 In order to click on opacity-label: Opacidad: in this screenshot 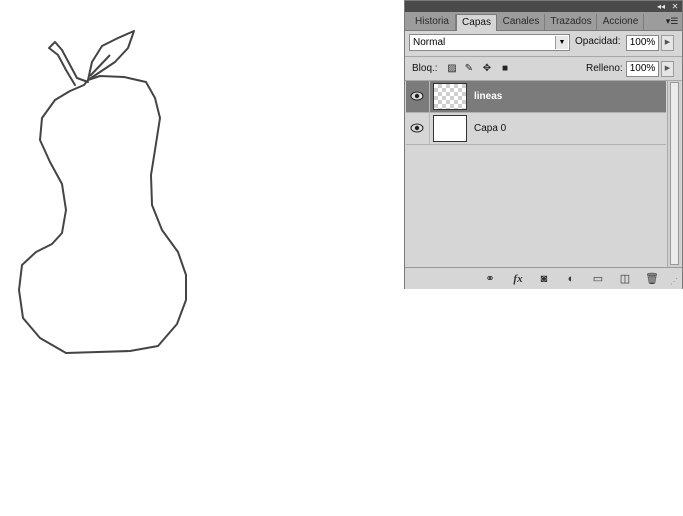, I will do `click(598, 41)`.